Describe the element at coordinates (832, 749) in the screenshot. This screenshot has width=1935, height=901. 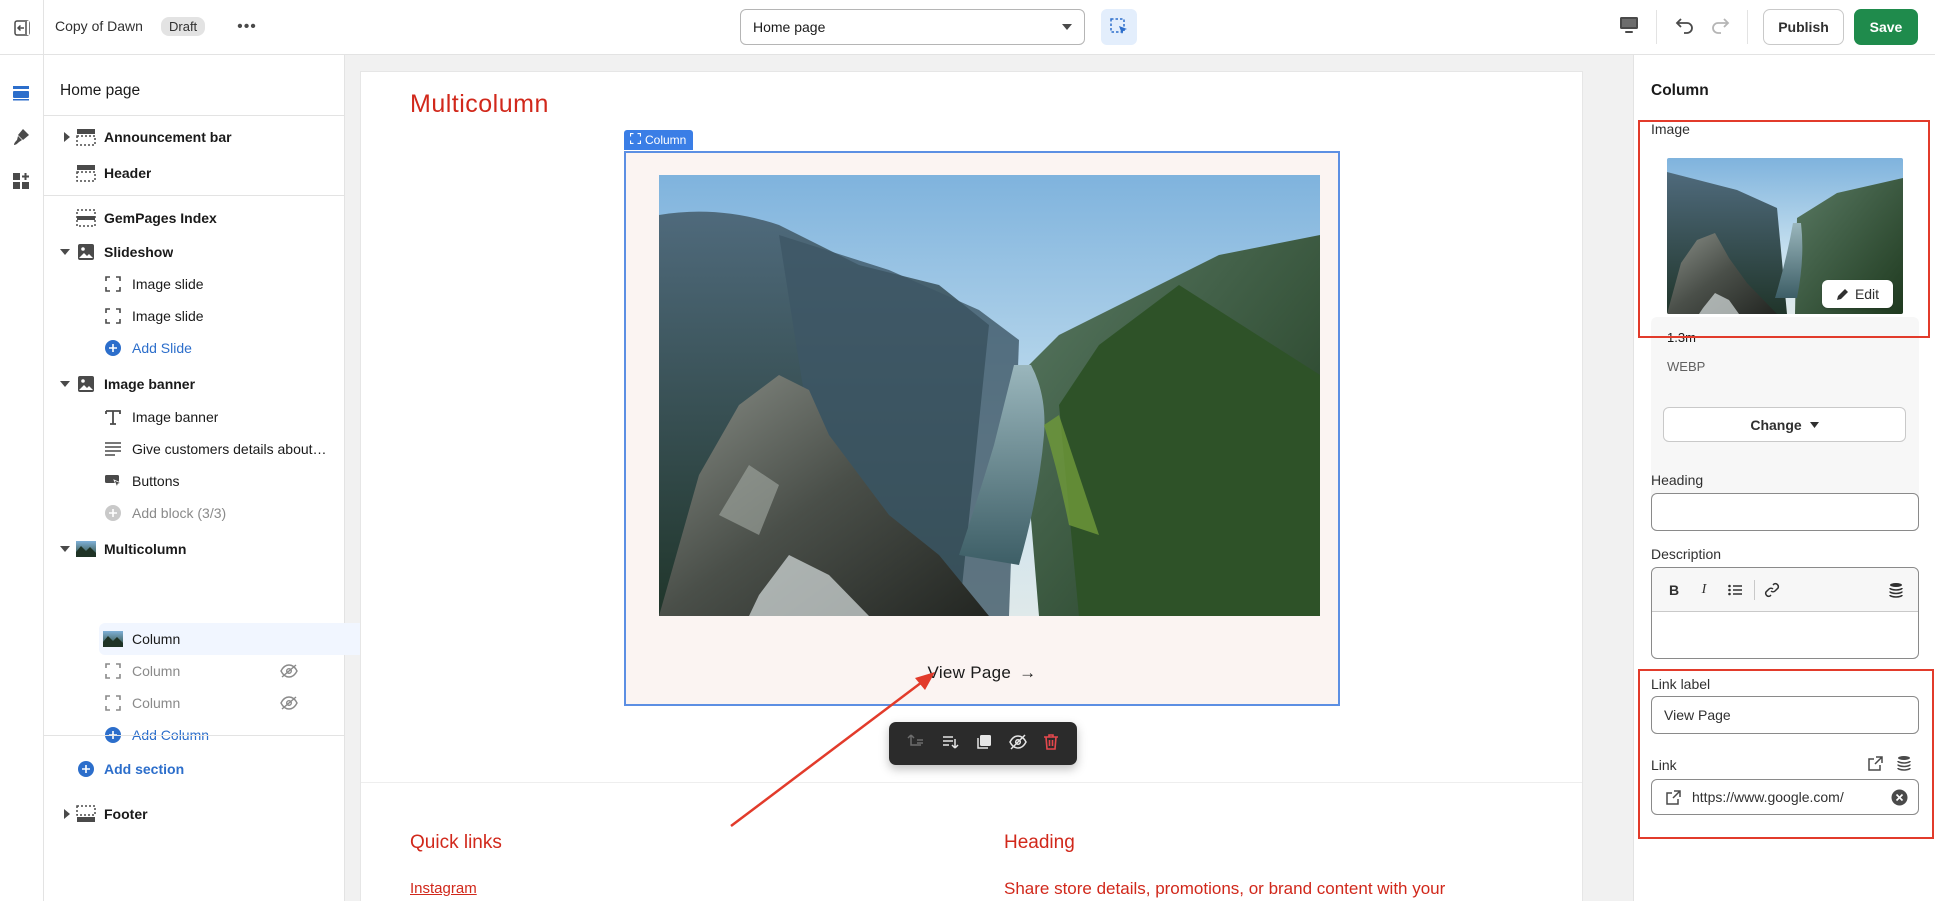
I see `annotation-arrow` at that location.